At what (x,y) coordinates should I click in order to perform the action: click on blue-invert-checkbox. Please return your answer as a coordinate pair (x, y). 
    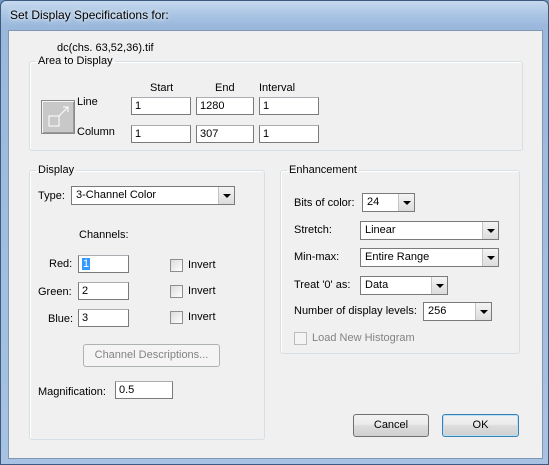
    Looking at the image, I should click on (176, 317).